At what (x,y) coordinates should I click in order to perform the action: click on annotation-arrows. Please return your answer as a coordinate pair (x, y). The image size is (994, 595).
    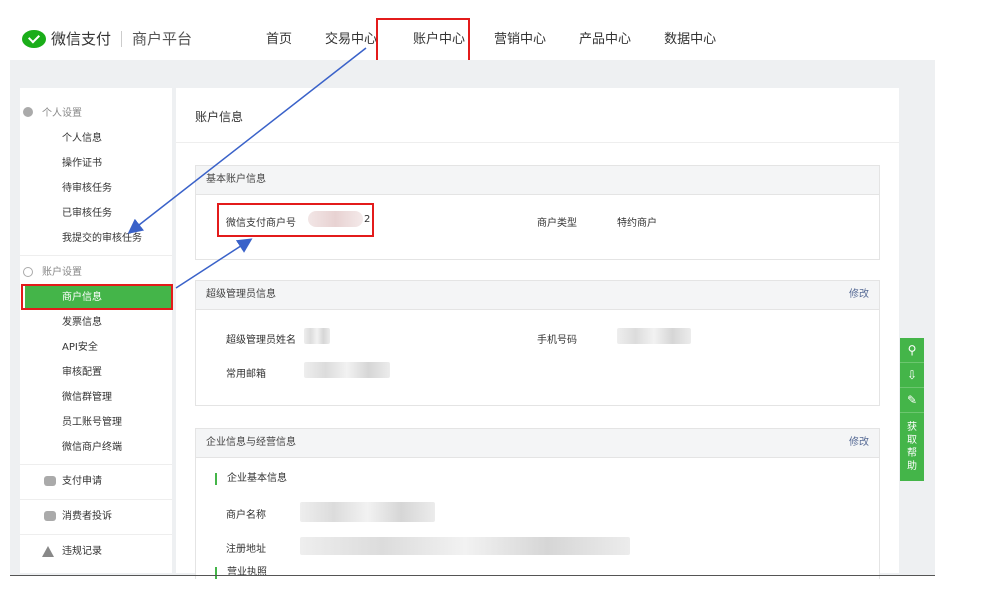
    Looking at the image, I should click on (247, 168).